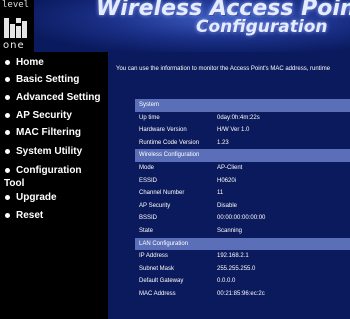  Describe the element at coordinates (230, 230) in the screenshot. I see `row-value: Scanning` at that location.